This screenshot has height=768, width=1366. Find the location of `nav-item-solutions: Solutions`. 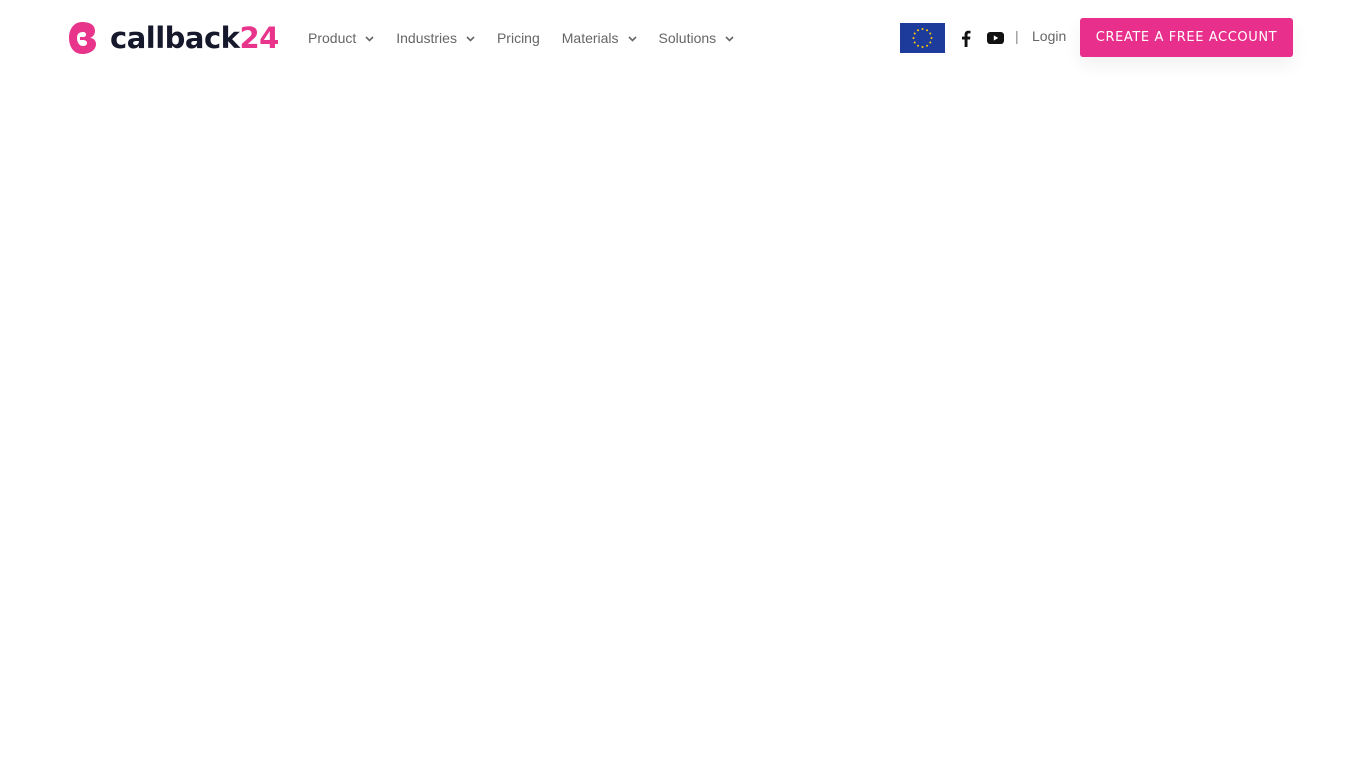

nav-item-solutions: Solutions is located at coordinates (697, 38).